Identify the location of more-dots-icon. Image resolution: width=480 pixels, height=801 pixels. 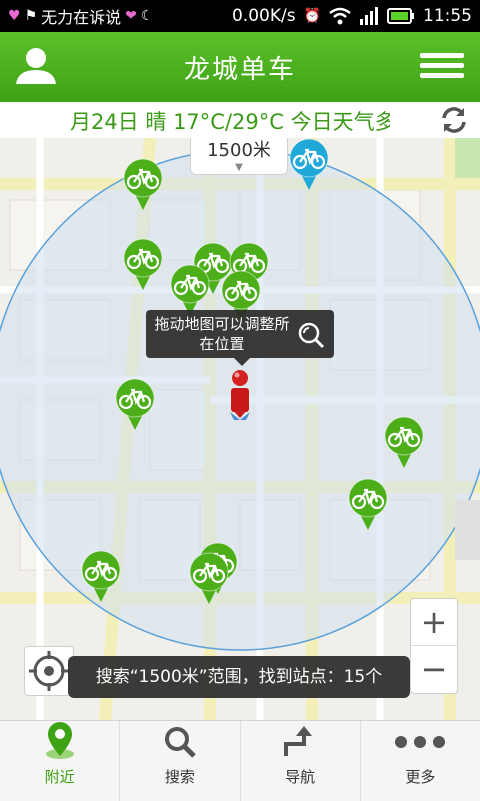
(420, 742).